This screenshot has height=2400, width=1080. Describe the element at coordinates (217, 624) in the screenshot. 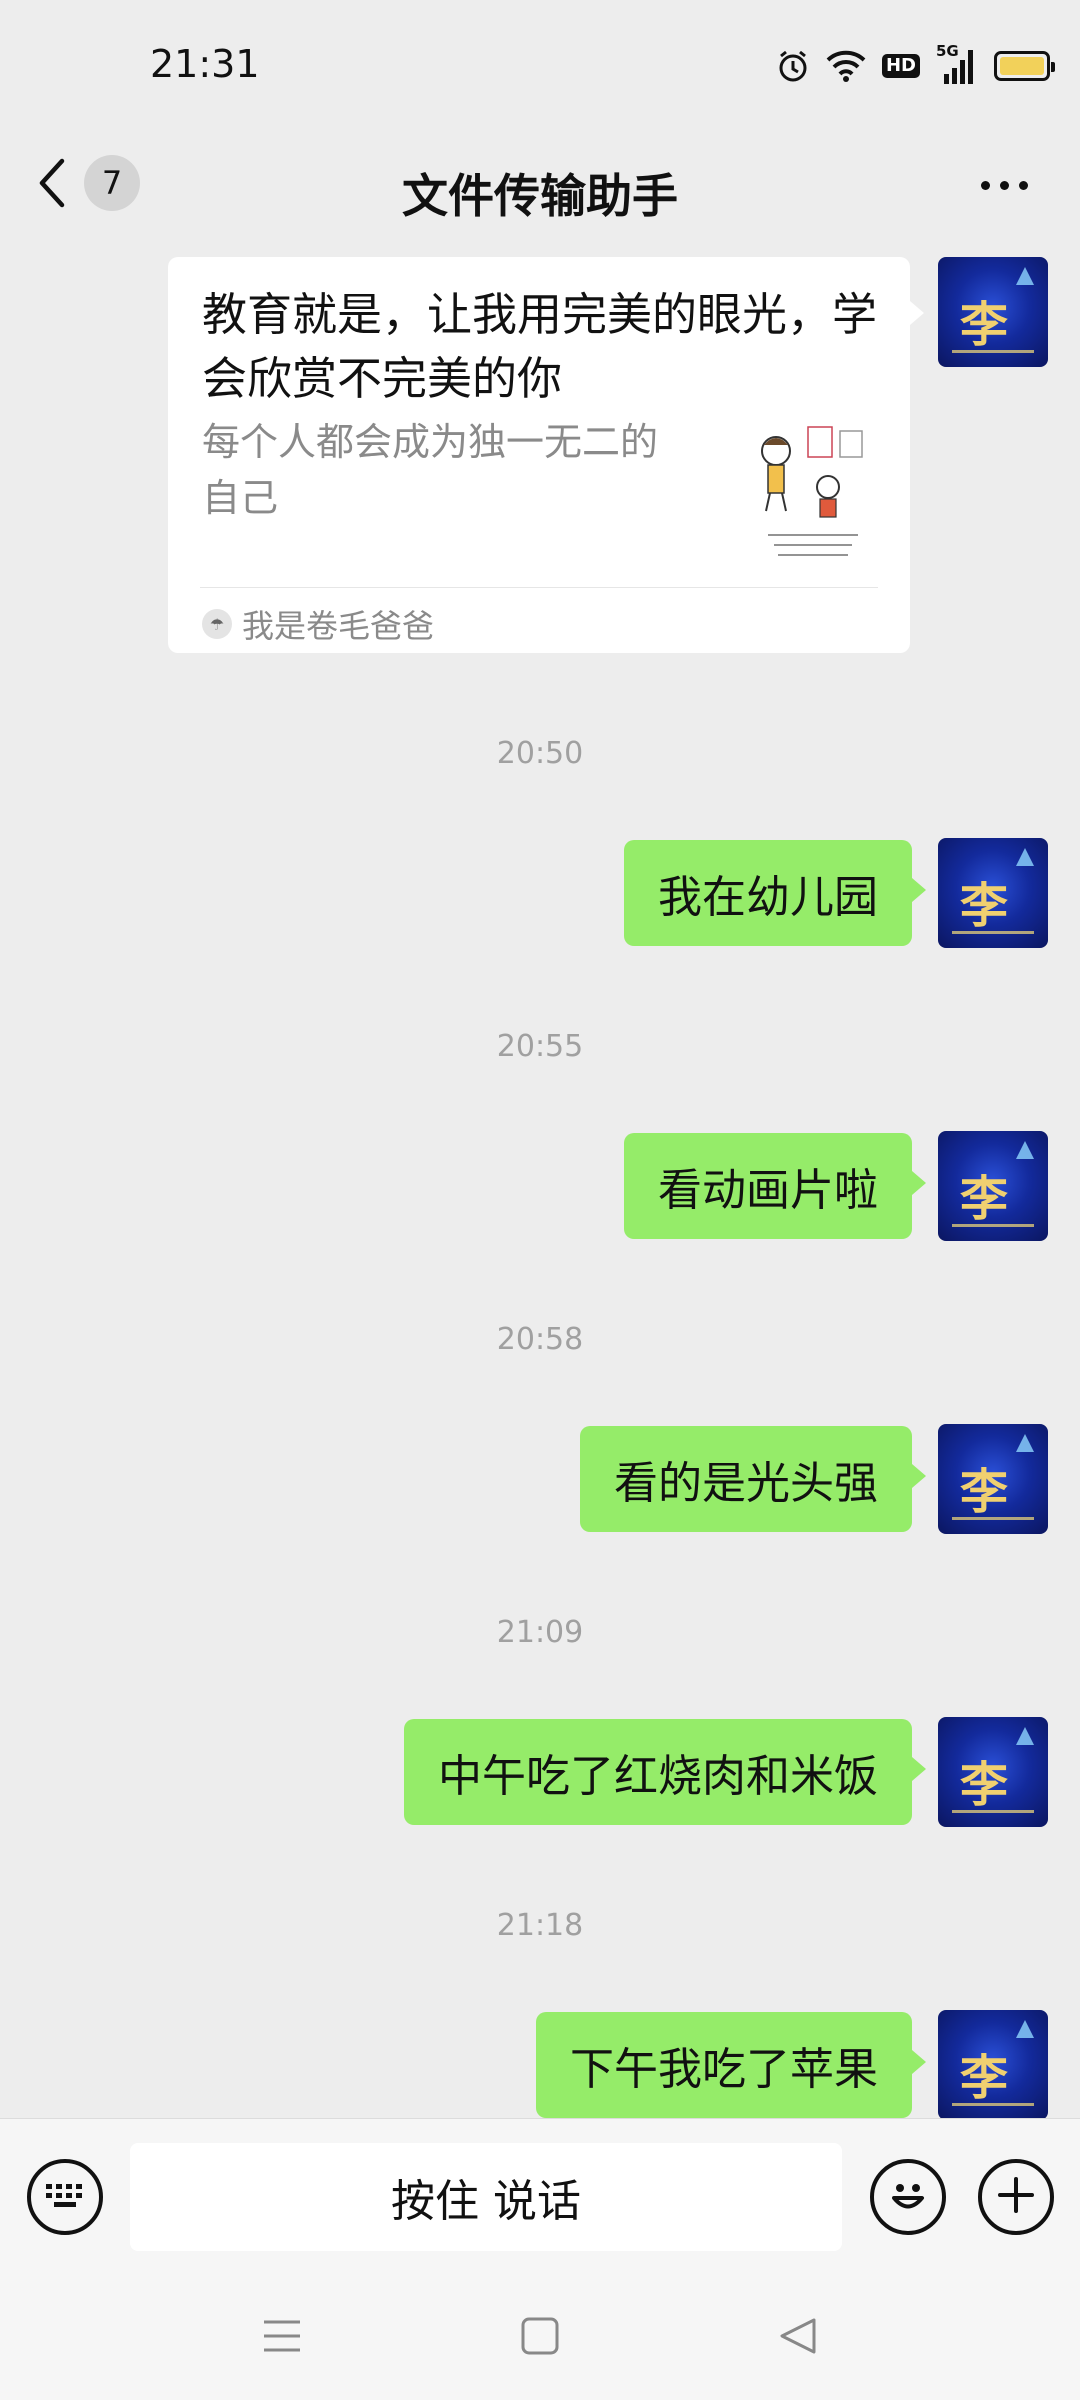

I see `source-account-icon: ☂` at that location.